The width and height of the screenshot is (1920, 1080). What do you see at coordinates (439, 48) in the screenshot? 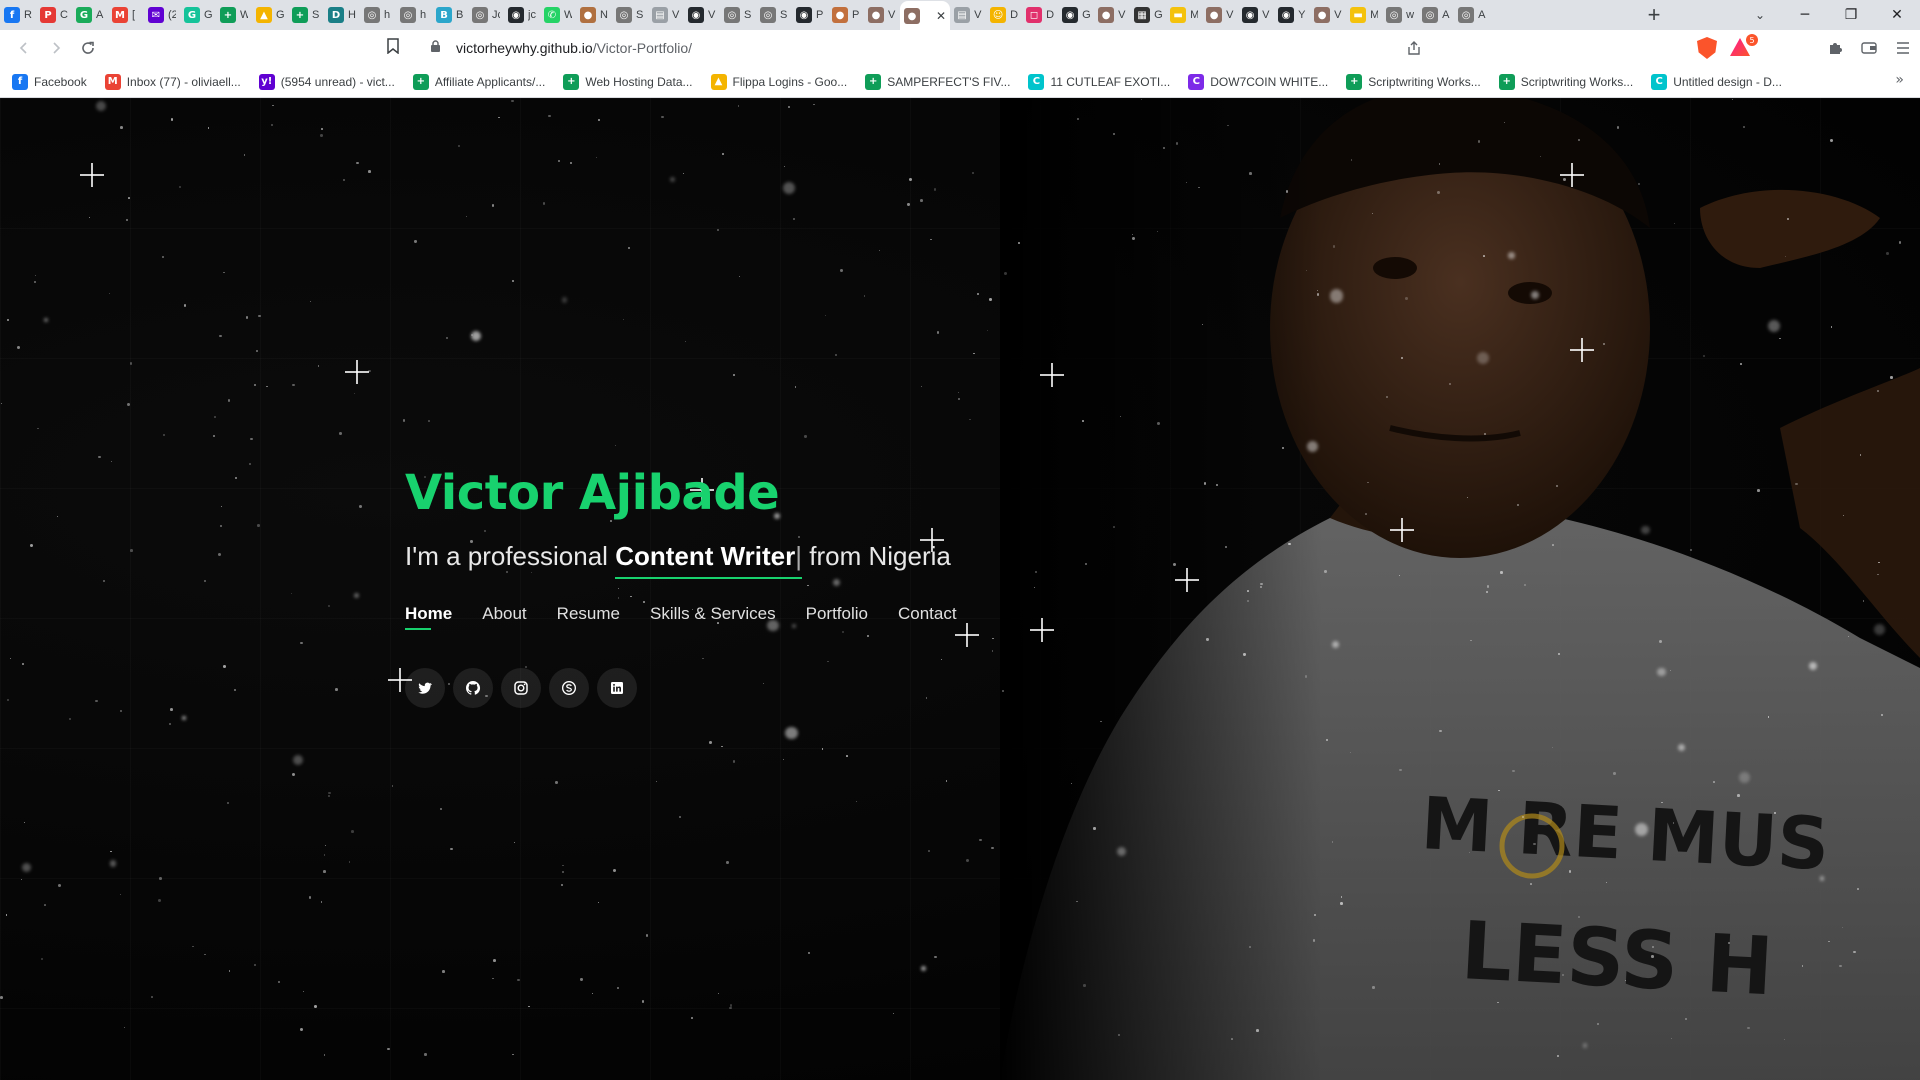
I see `lock-icon` at bounding box center [439, 48].